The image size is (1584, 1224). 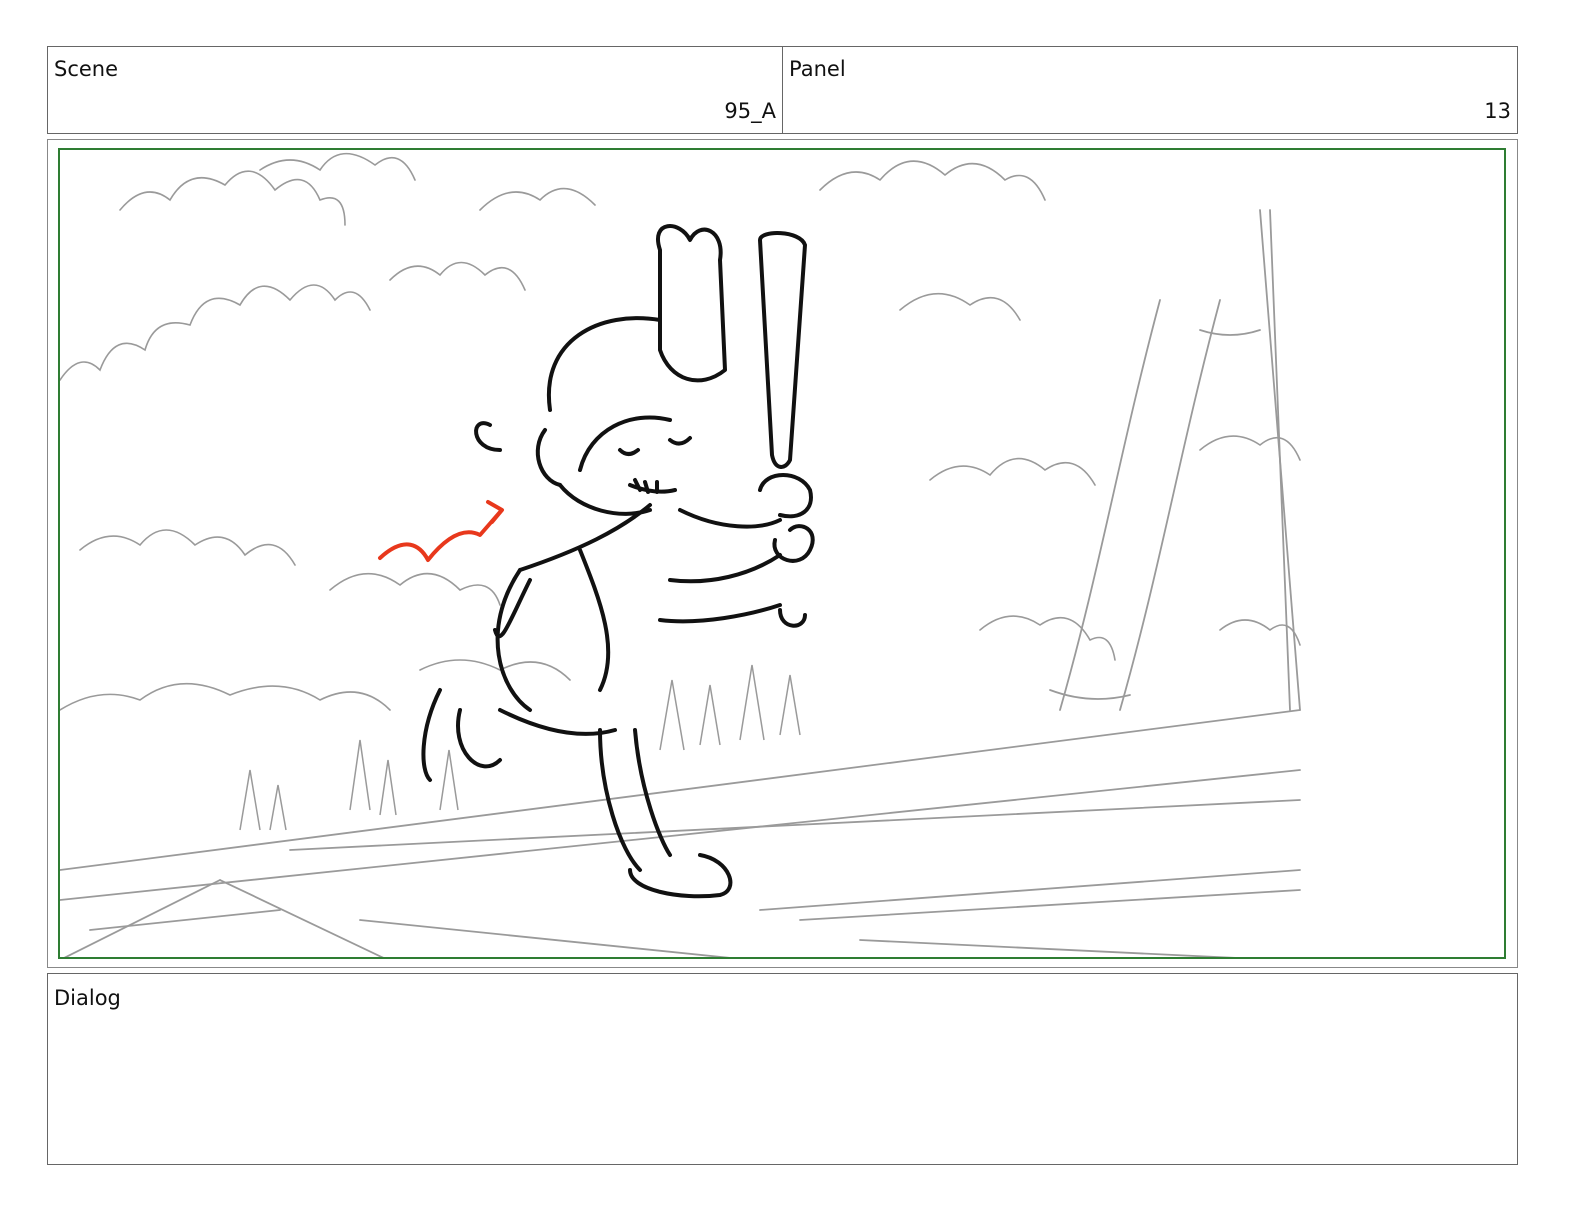 I want to click on action-arrow-icon, so click(x=441, y=531).